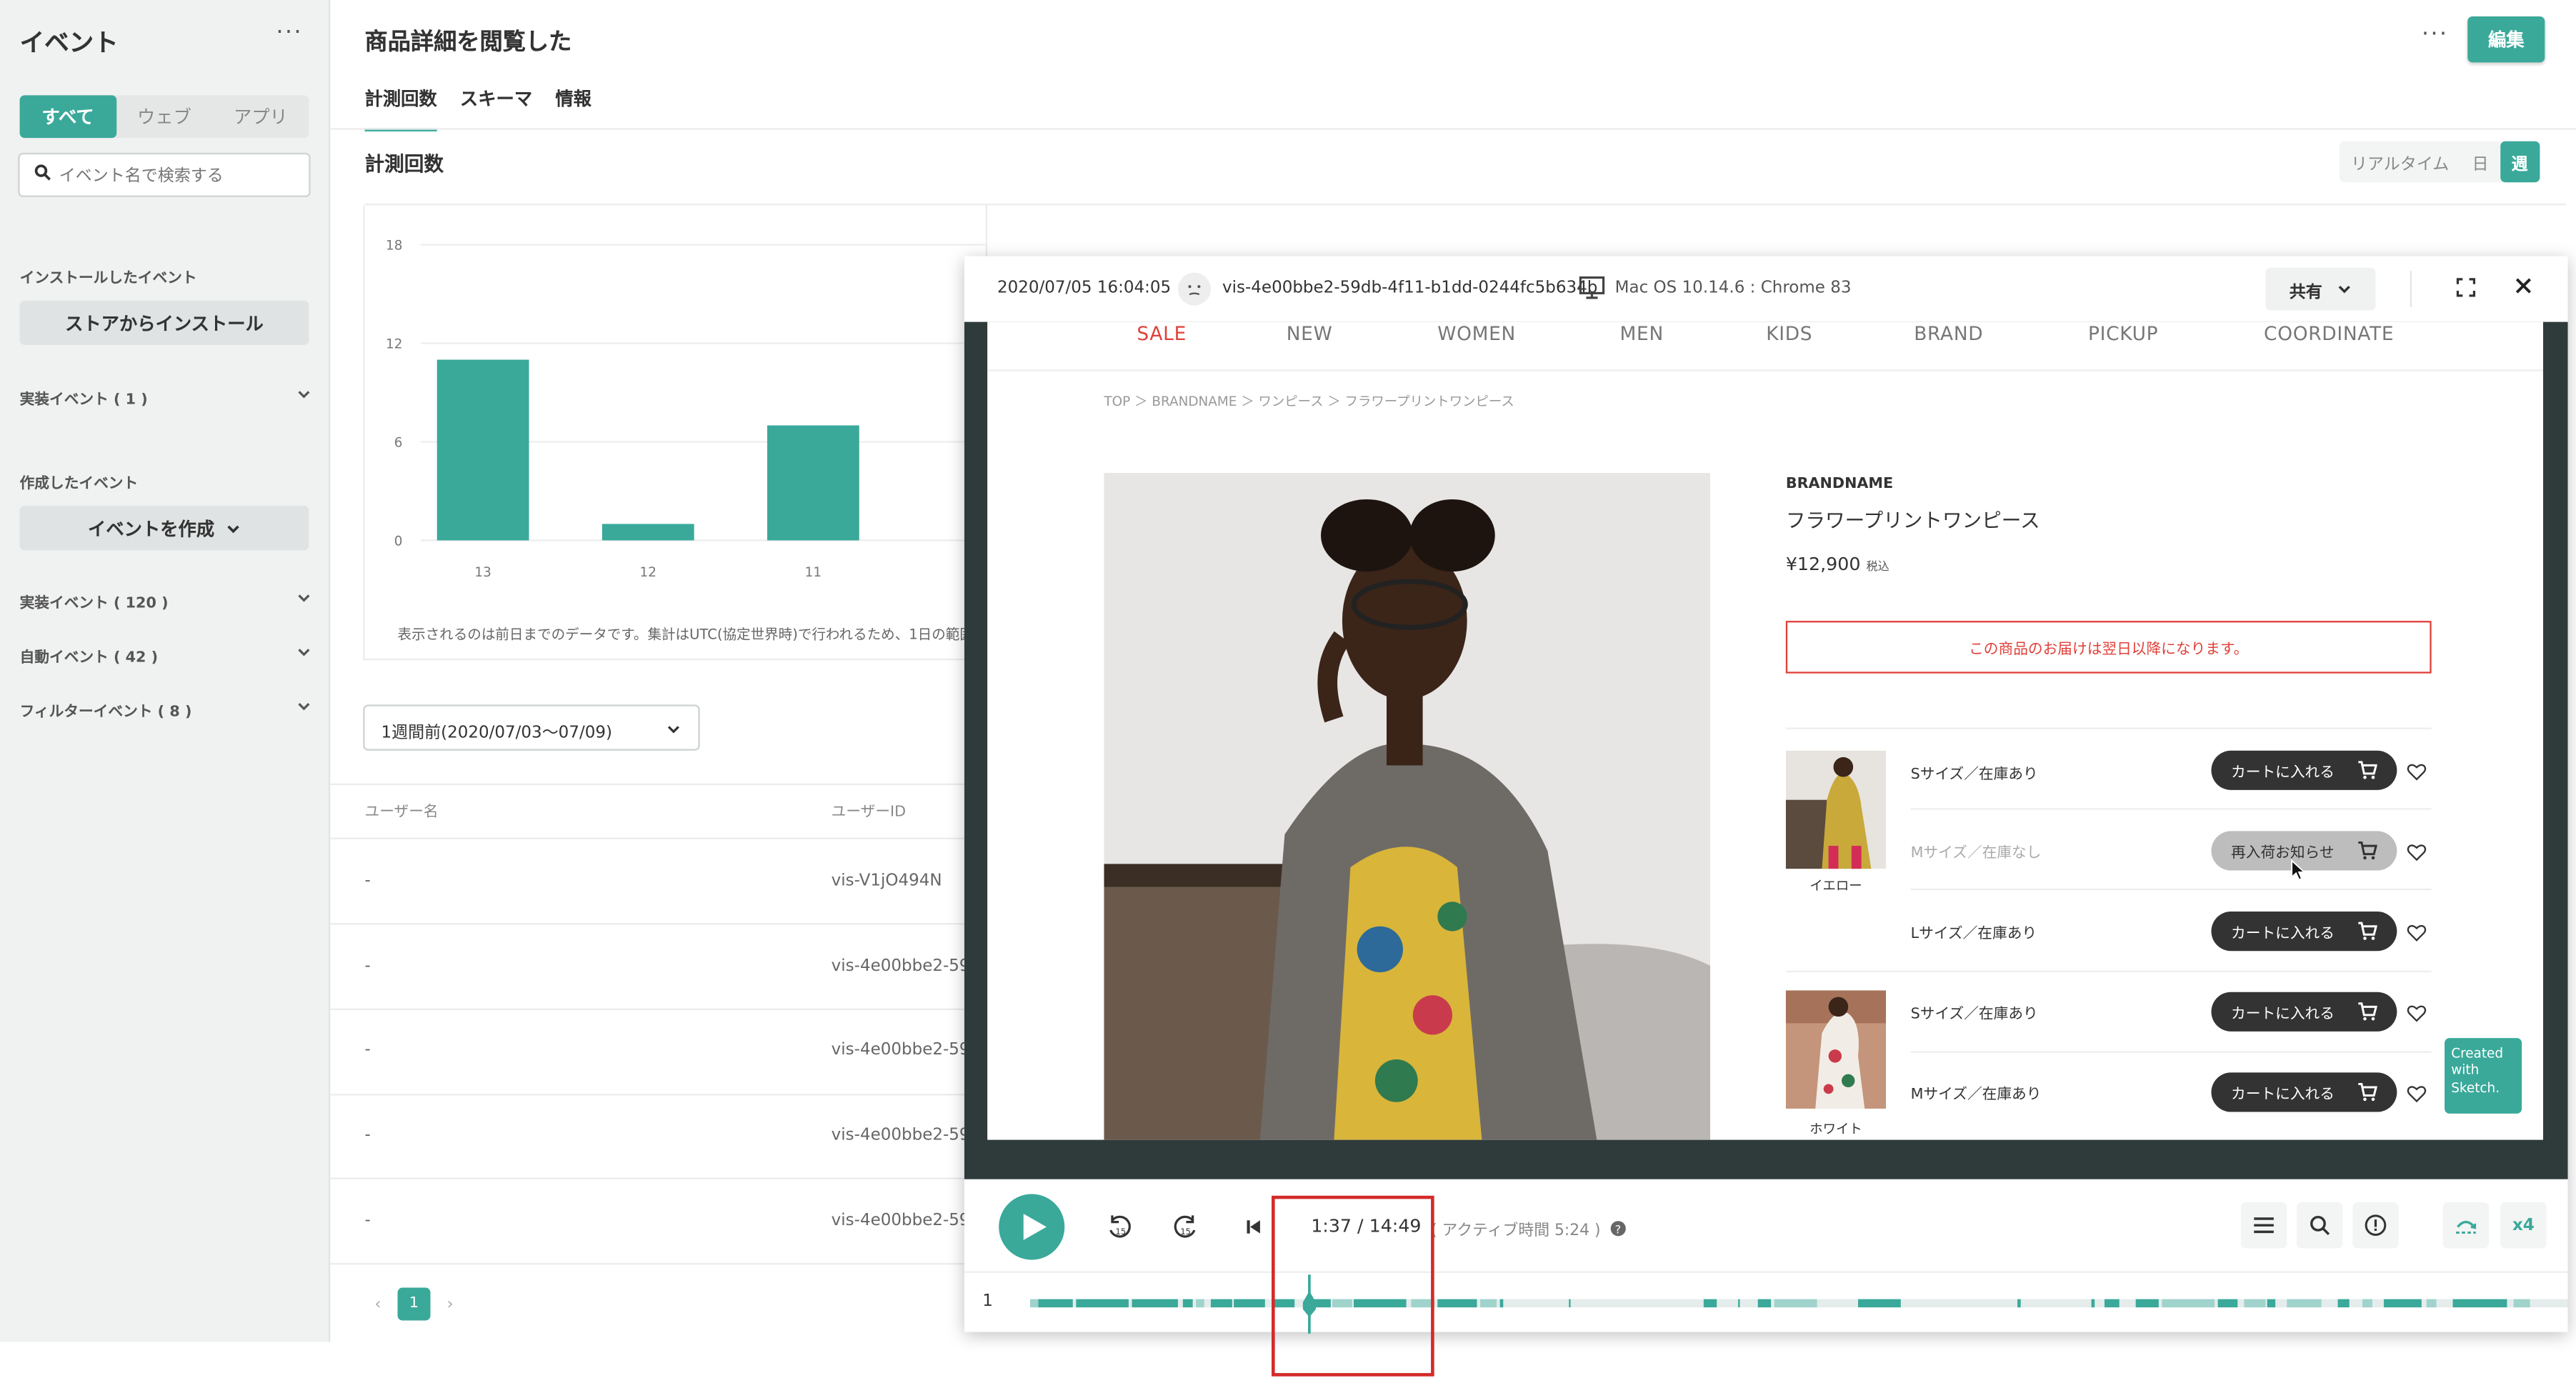 This screenshot has width=2576, height=1378. What do you see at coordinates (2109, 647) in the screenshot?
I see `delivery-notice: この商品のお届けは翌日以降になります。` at bounding box center [2109, 647].